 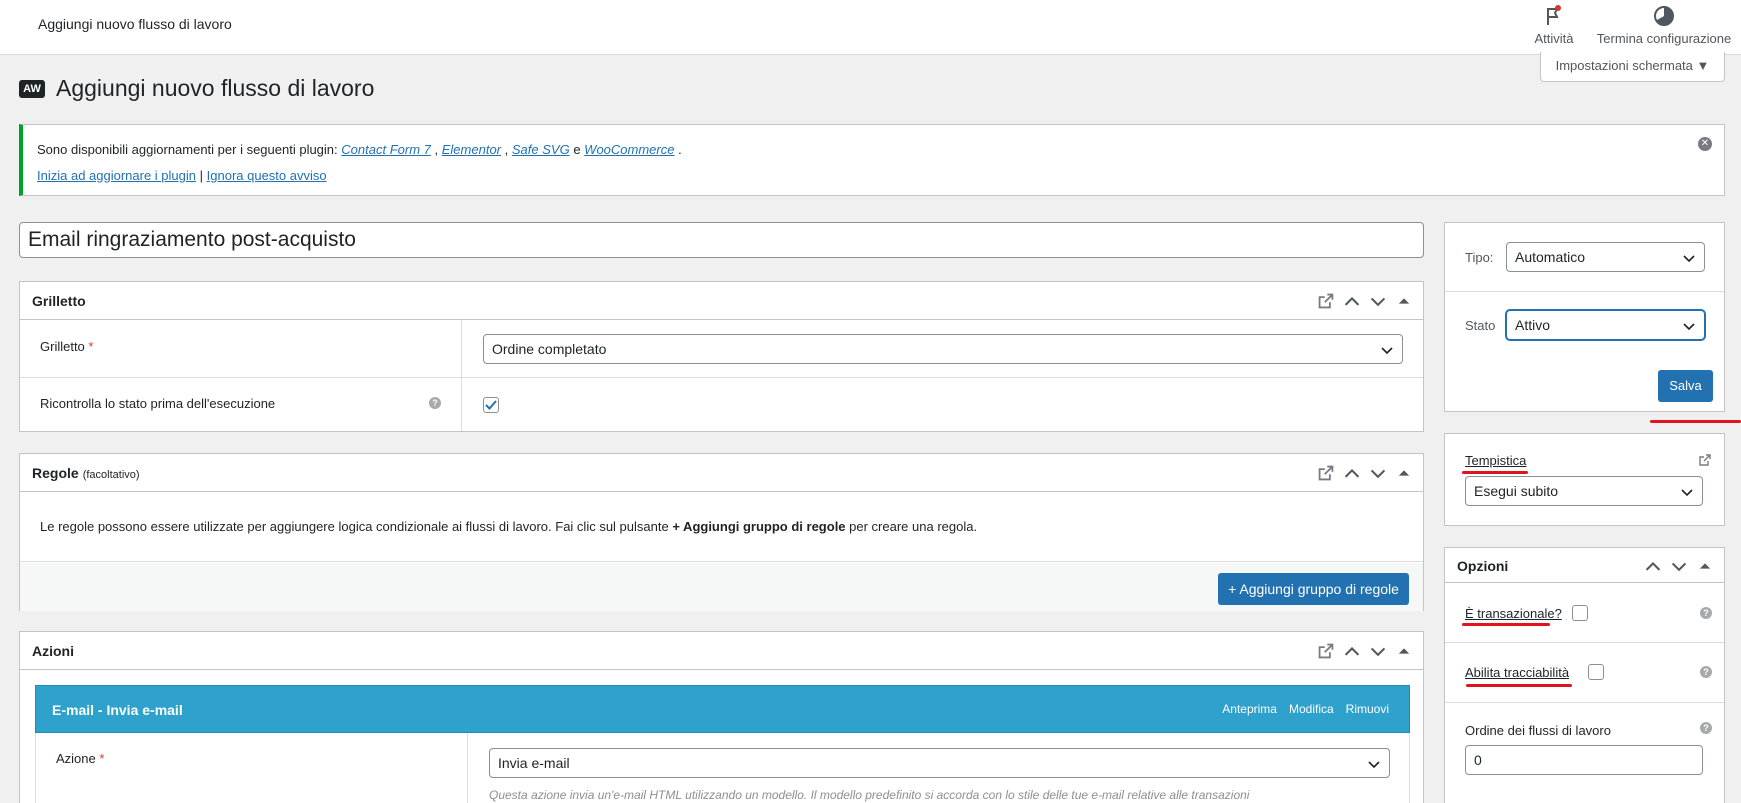 I want to click on flag-icon, so click(x=1554, y=15).